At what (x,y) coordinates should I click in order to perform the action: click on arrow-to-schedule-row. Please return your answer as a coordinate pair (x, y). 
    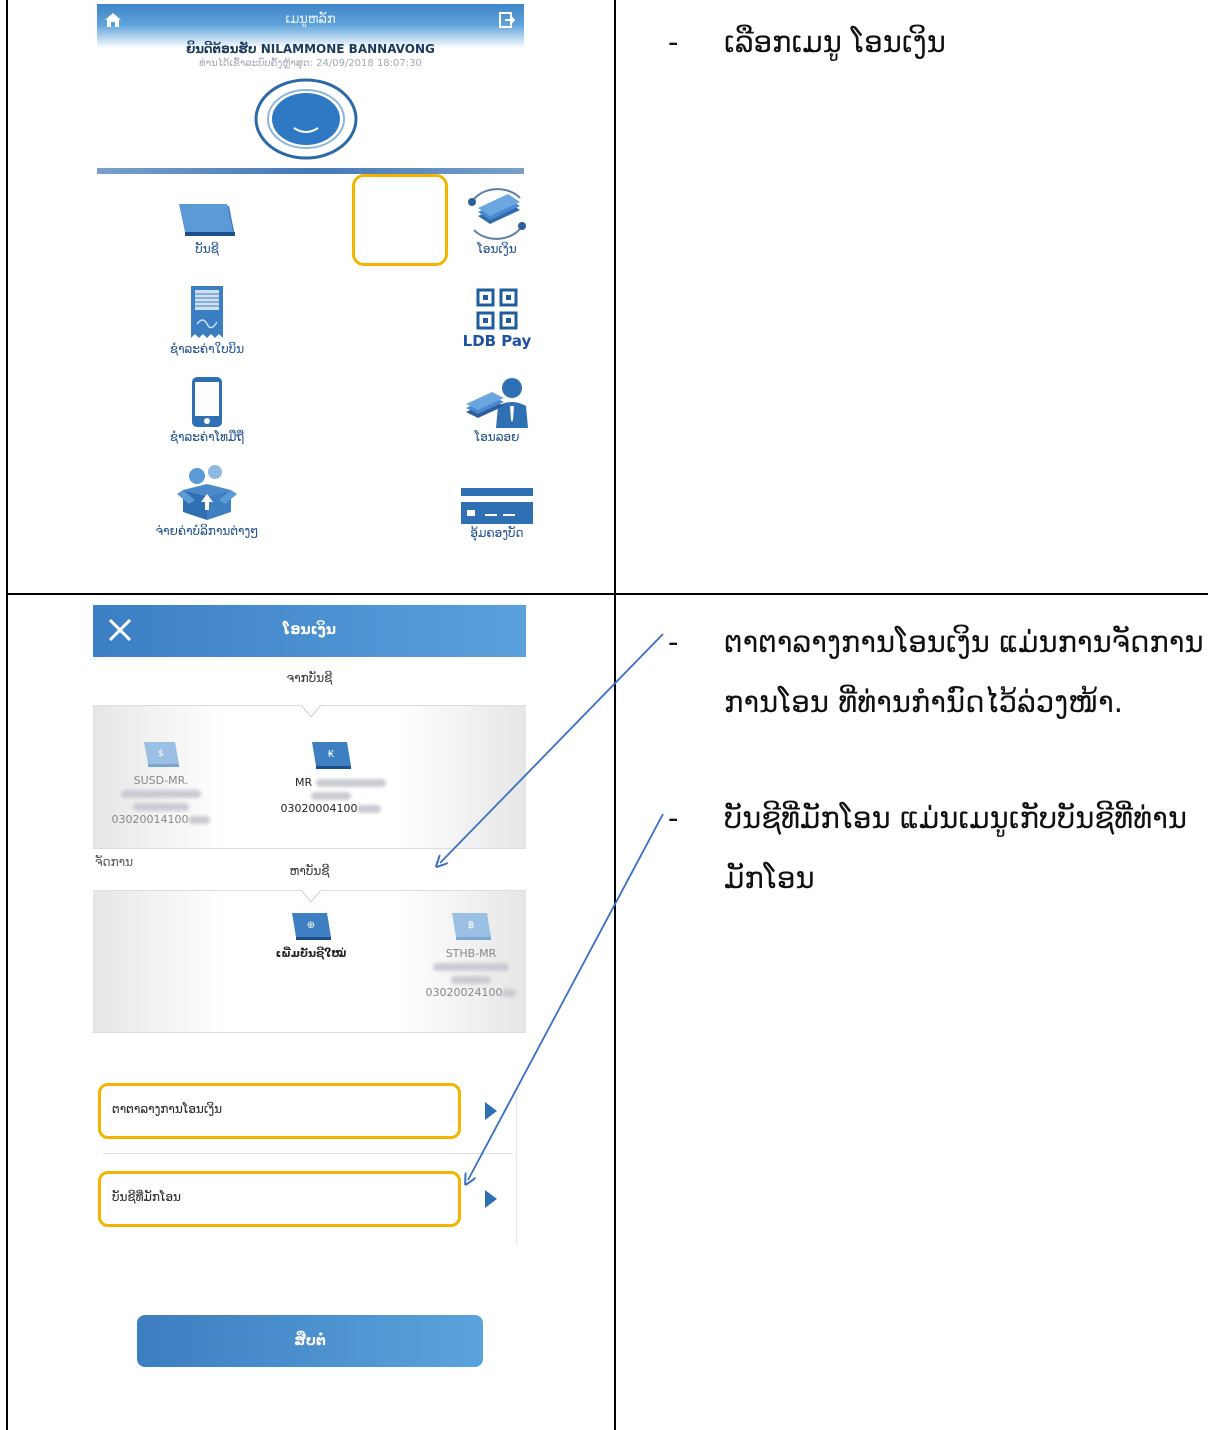
    Looking at the image, I should click on (552, 748).